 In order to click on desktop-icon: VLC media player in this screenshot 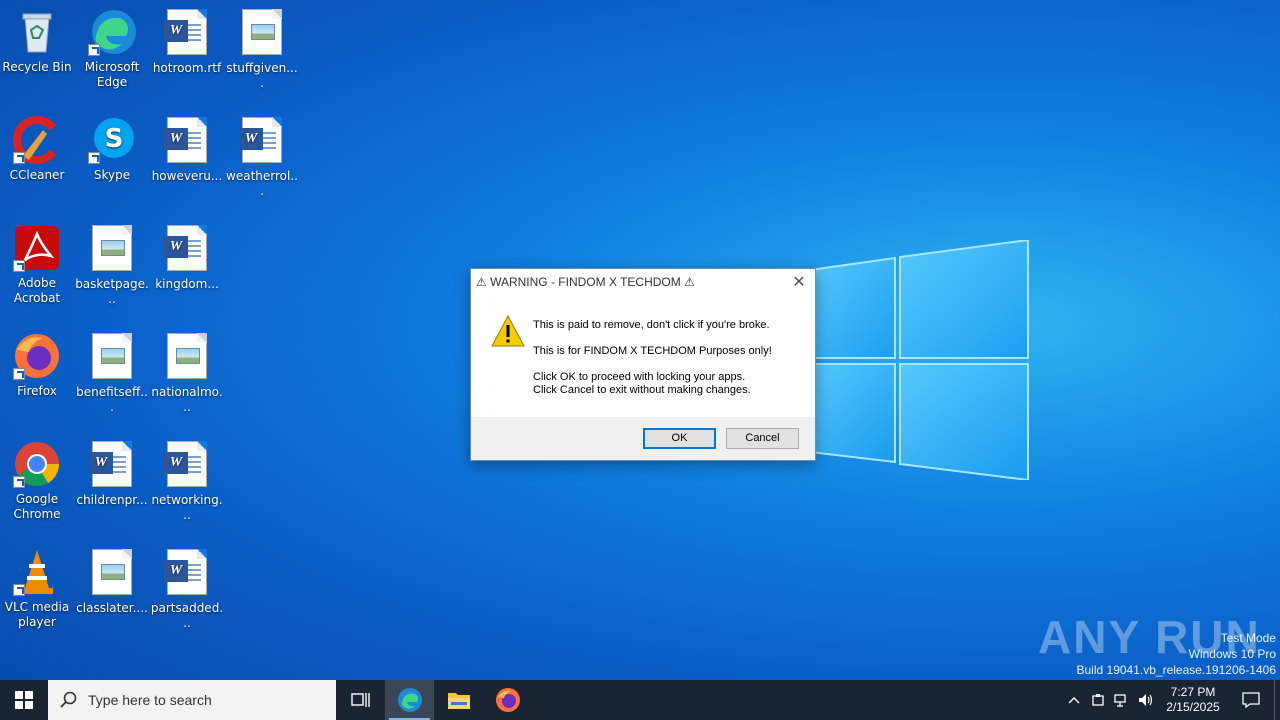, I will do `click(37, 589)`.